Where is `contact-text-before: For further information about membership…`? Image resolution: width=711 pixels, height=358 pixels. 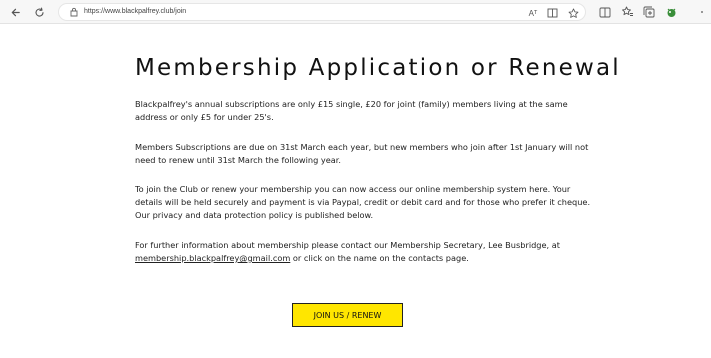
contact-text-before: For further information about membership… is located at coordinates (347, 245).